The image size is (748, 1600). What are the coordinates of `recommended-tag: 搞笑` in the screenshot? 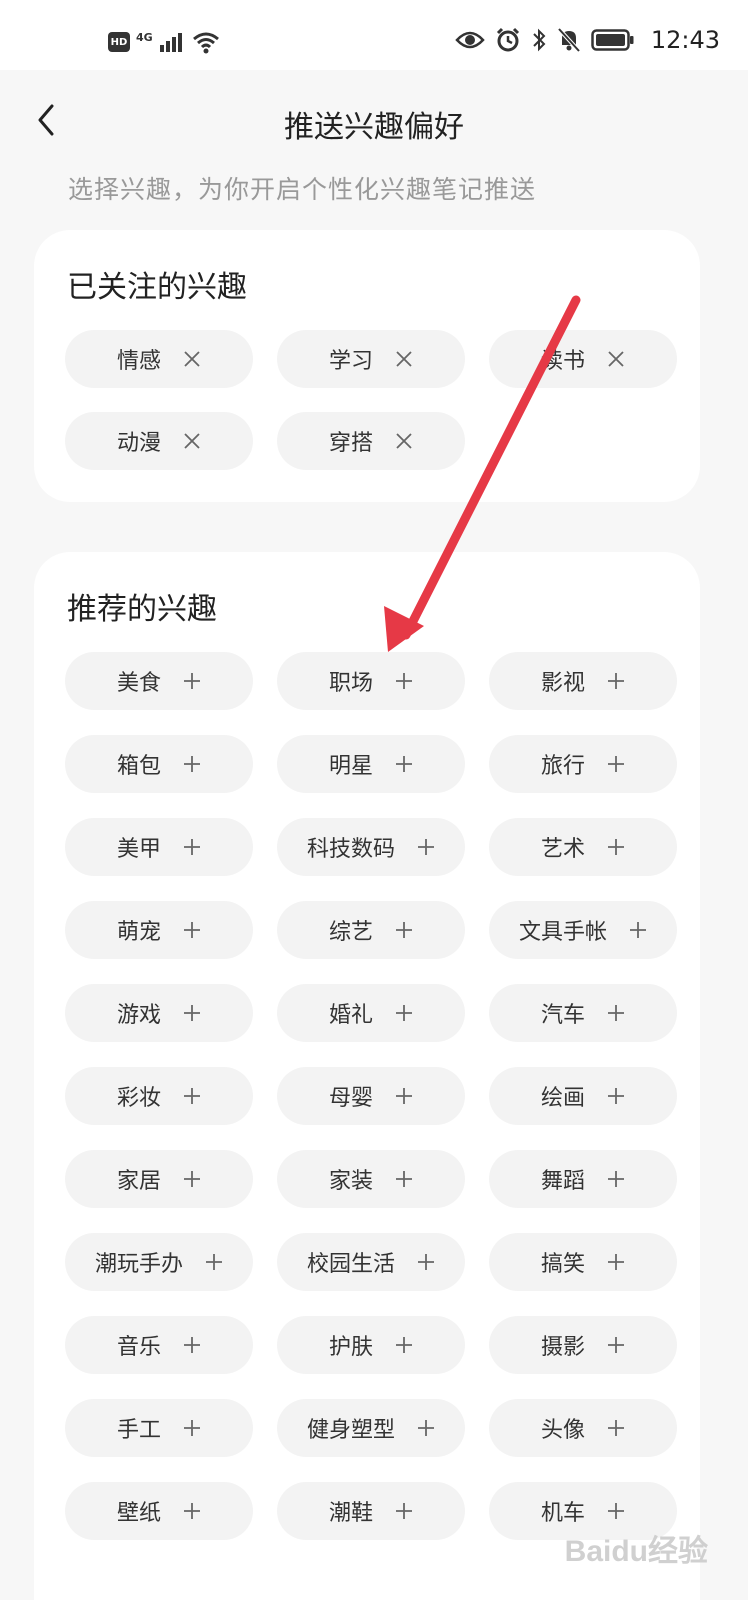 It's located at (583, 1262).